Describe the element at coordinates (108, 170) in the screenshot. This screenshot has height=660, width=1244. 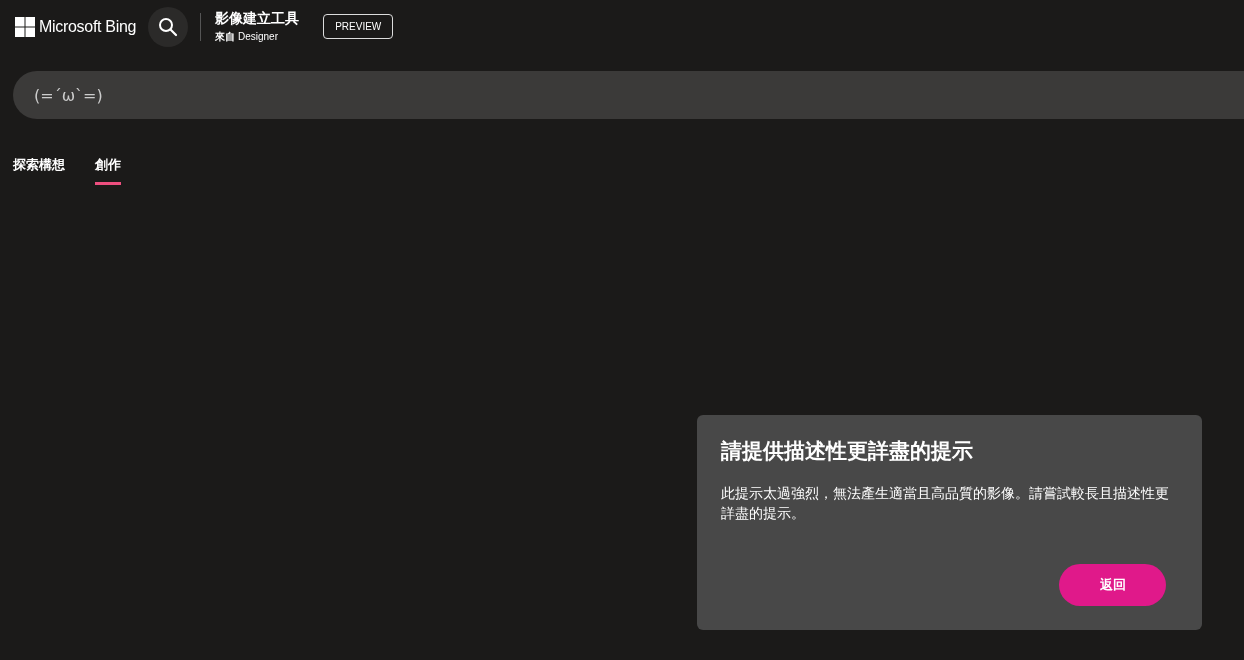
I see `tab: 創作` at that location.